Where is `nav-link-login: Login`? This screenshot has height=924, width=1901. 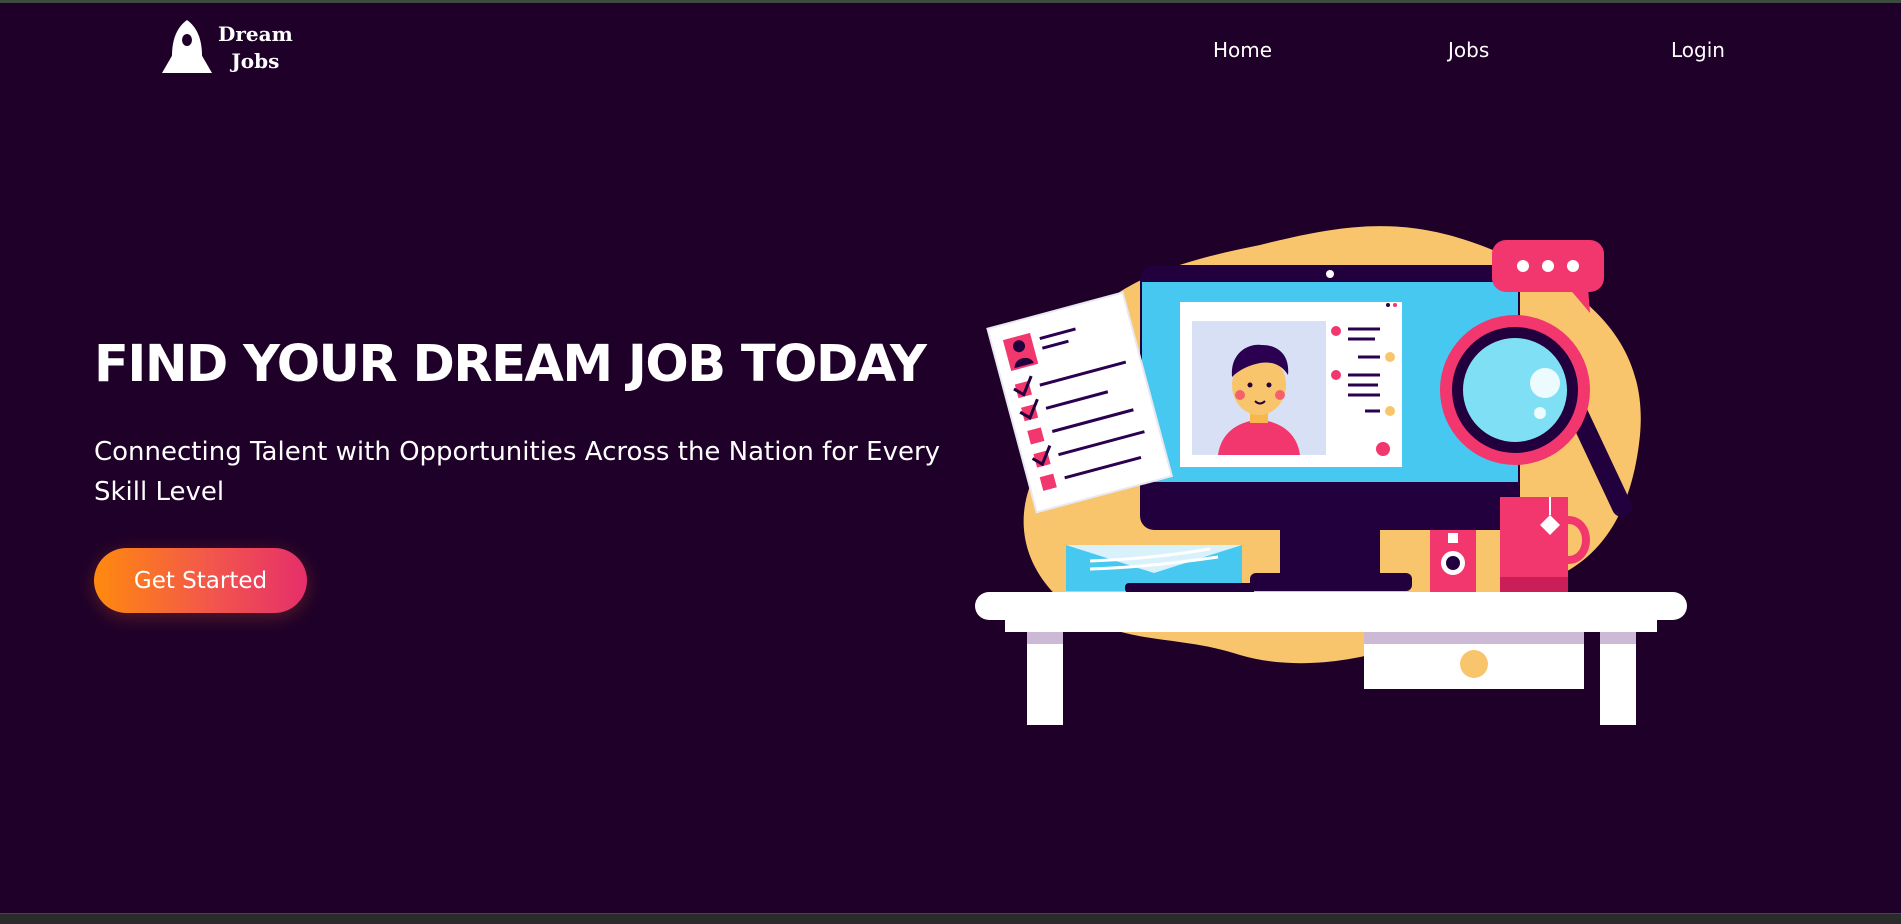 nav-link-login: Login is located at coordinates (1698, 50).